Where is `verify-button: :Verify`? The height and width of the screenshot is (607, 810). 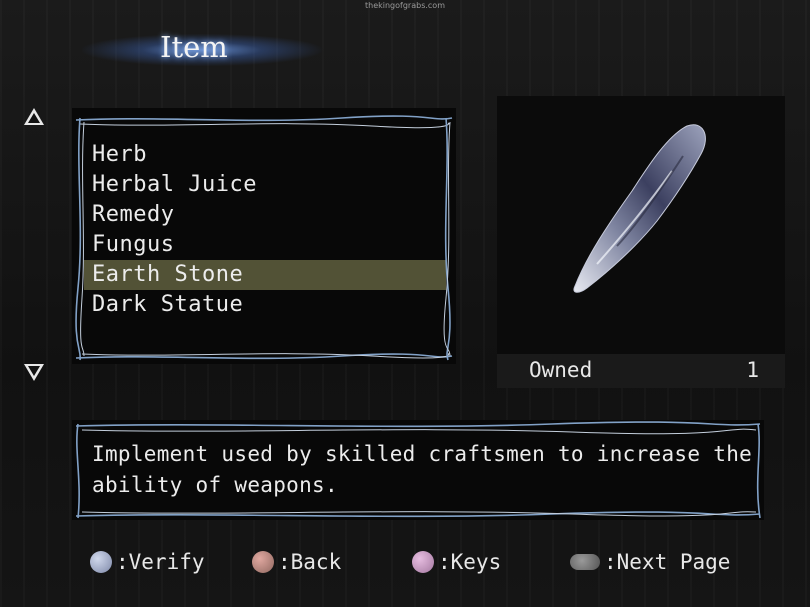
verify-button: :Verify is located at coordinates (147, 562).